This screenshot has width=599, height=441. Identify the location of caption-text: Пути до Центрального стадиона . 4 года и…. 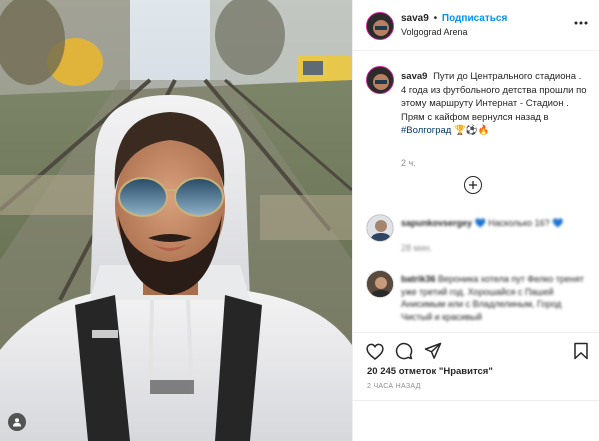
(494, 90).